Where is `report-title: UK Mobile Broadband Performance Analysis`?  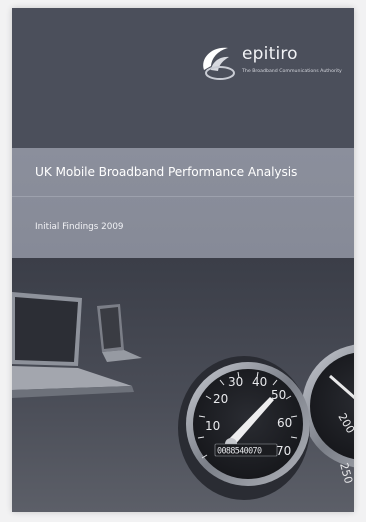
report-title: UK Mobile Broadband Performance Analysis is located at coordinates (166, 172).